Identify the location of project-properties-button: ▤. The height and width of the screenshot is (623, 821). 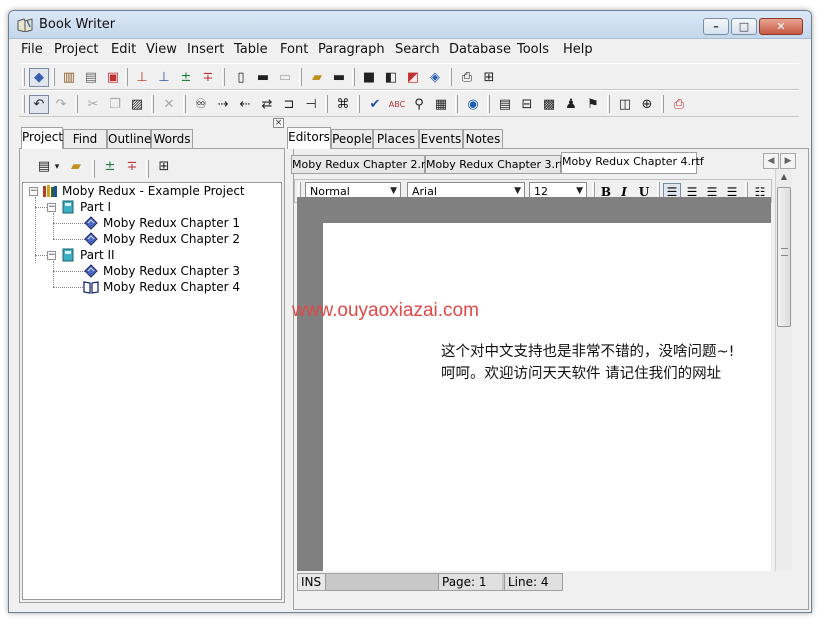
(44, 166).